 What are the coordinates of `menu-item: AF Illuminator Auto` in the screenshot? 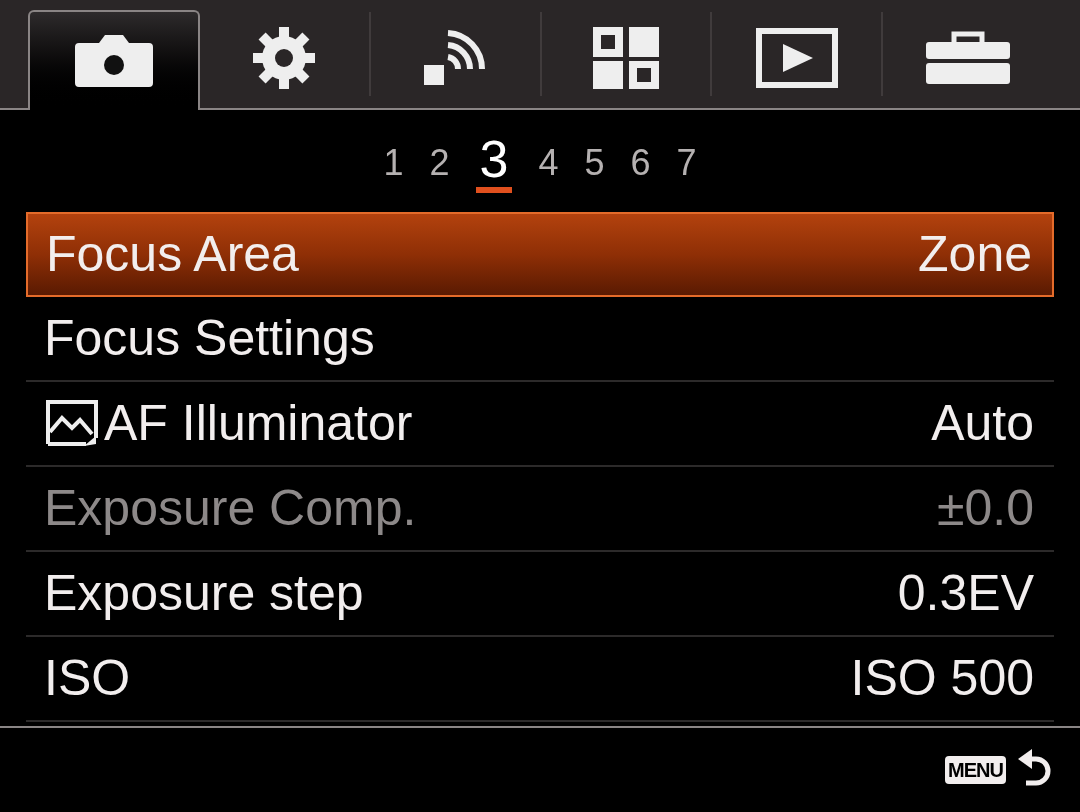 It's located at (540, 424).